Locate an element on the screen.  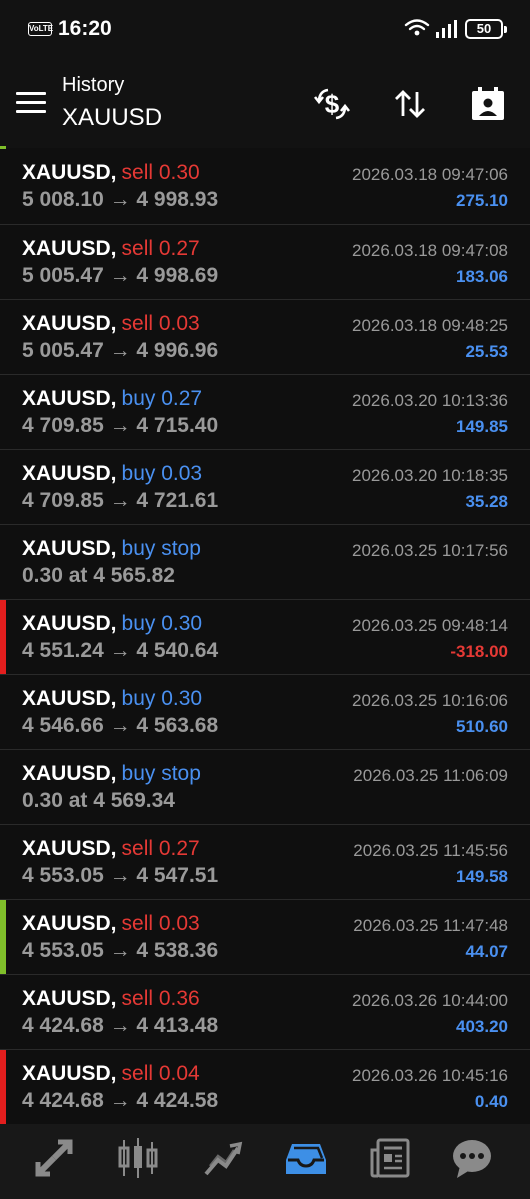
trade-profit: 44.07 is located at coordinates (486, 951).